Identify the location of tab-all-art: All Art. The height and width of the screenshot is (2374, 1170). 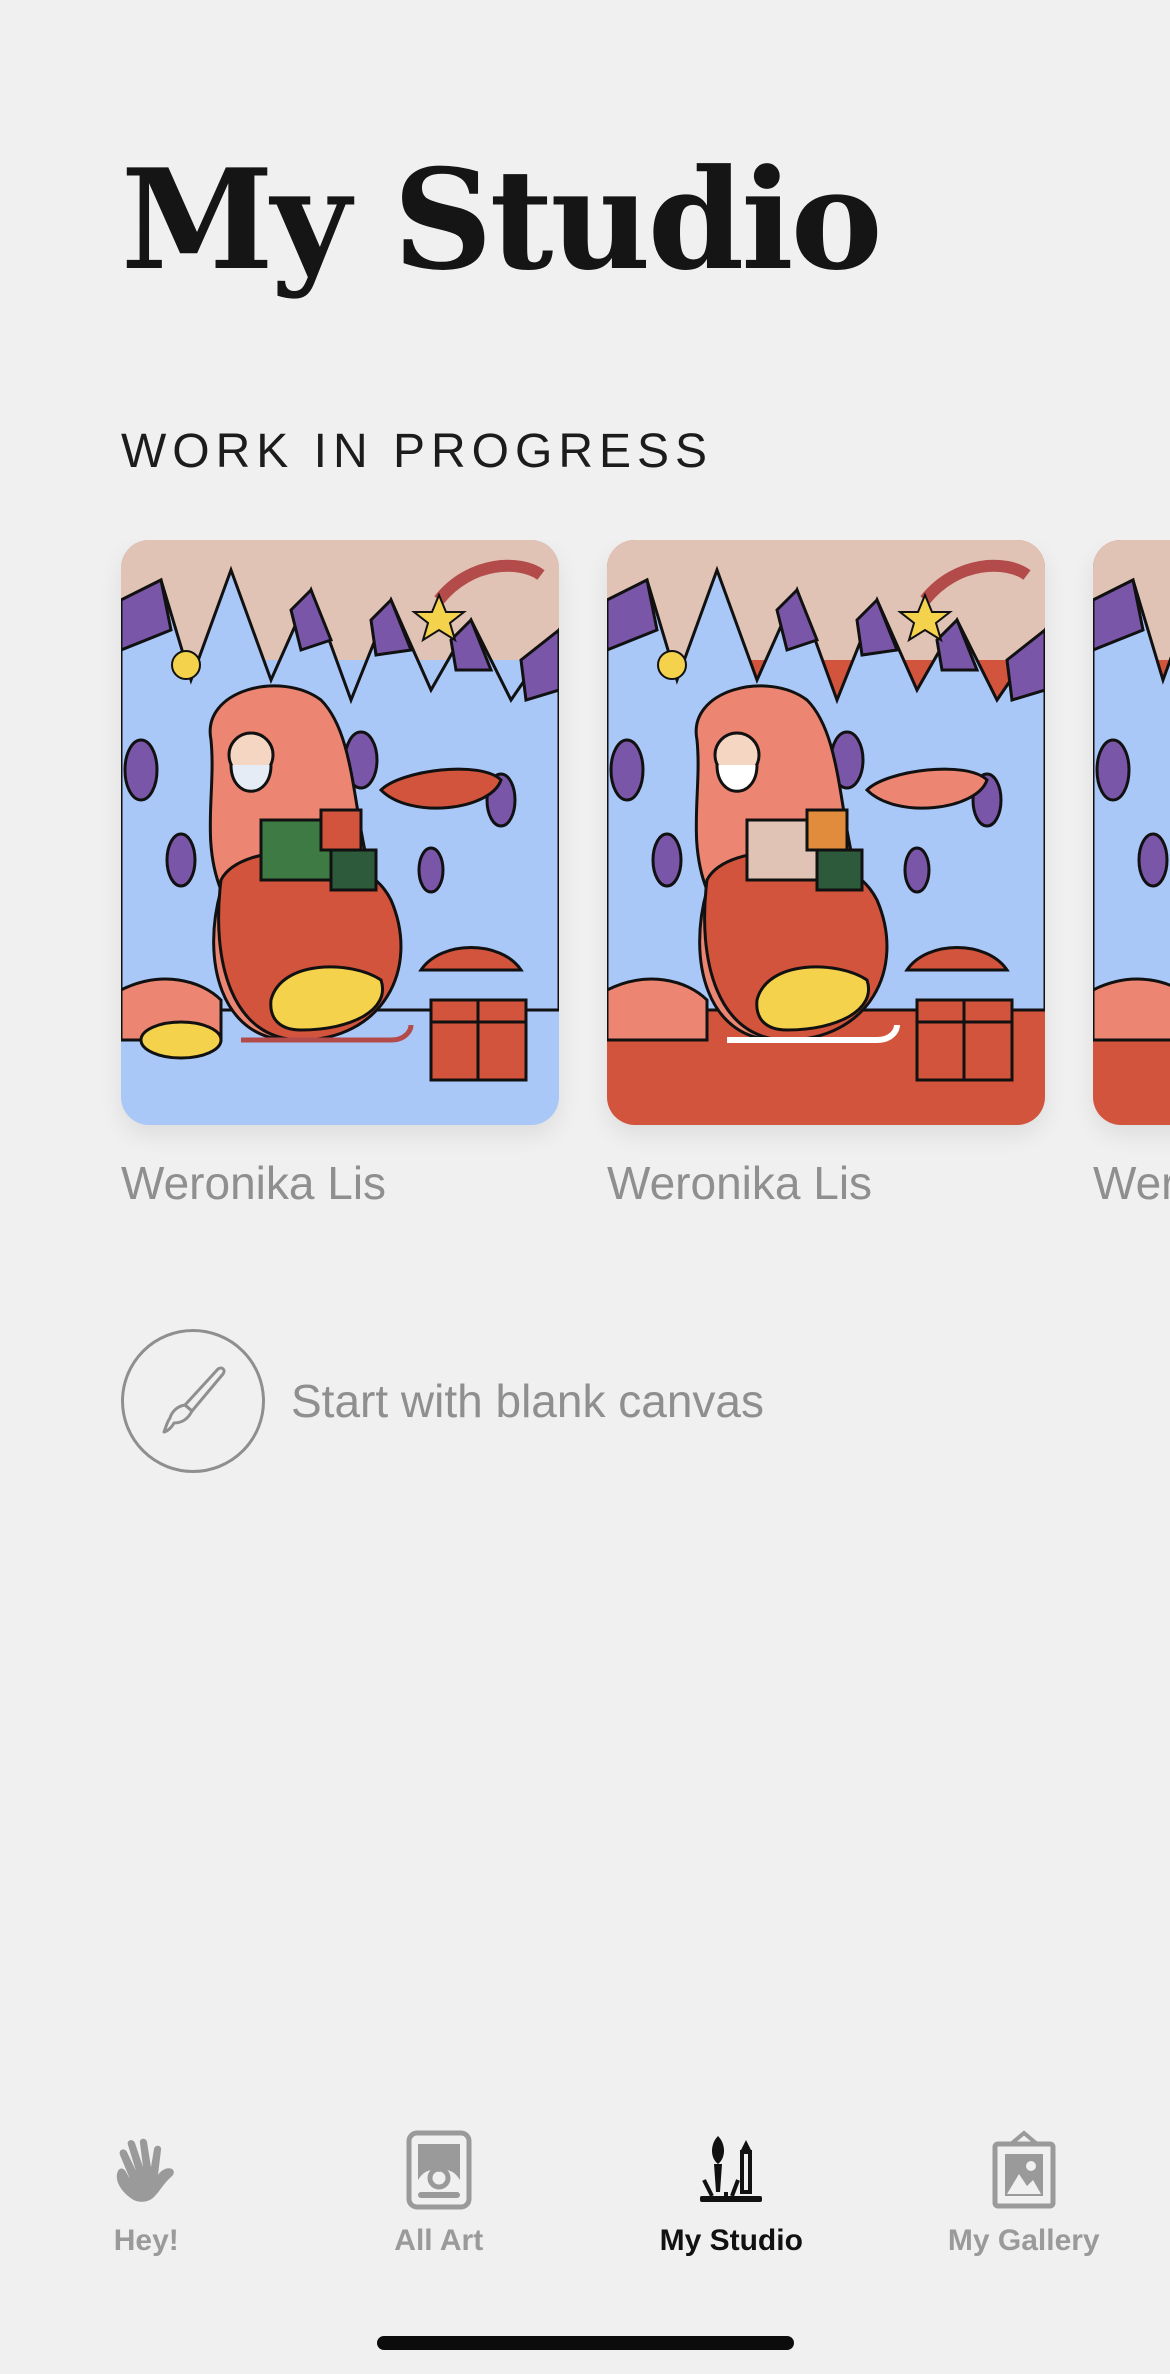
(439, 2205).